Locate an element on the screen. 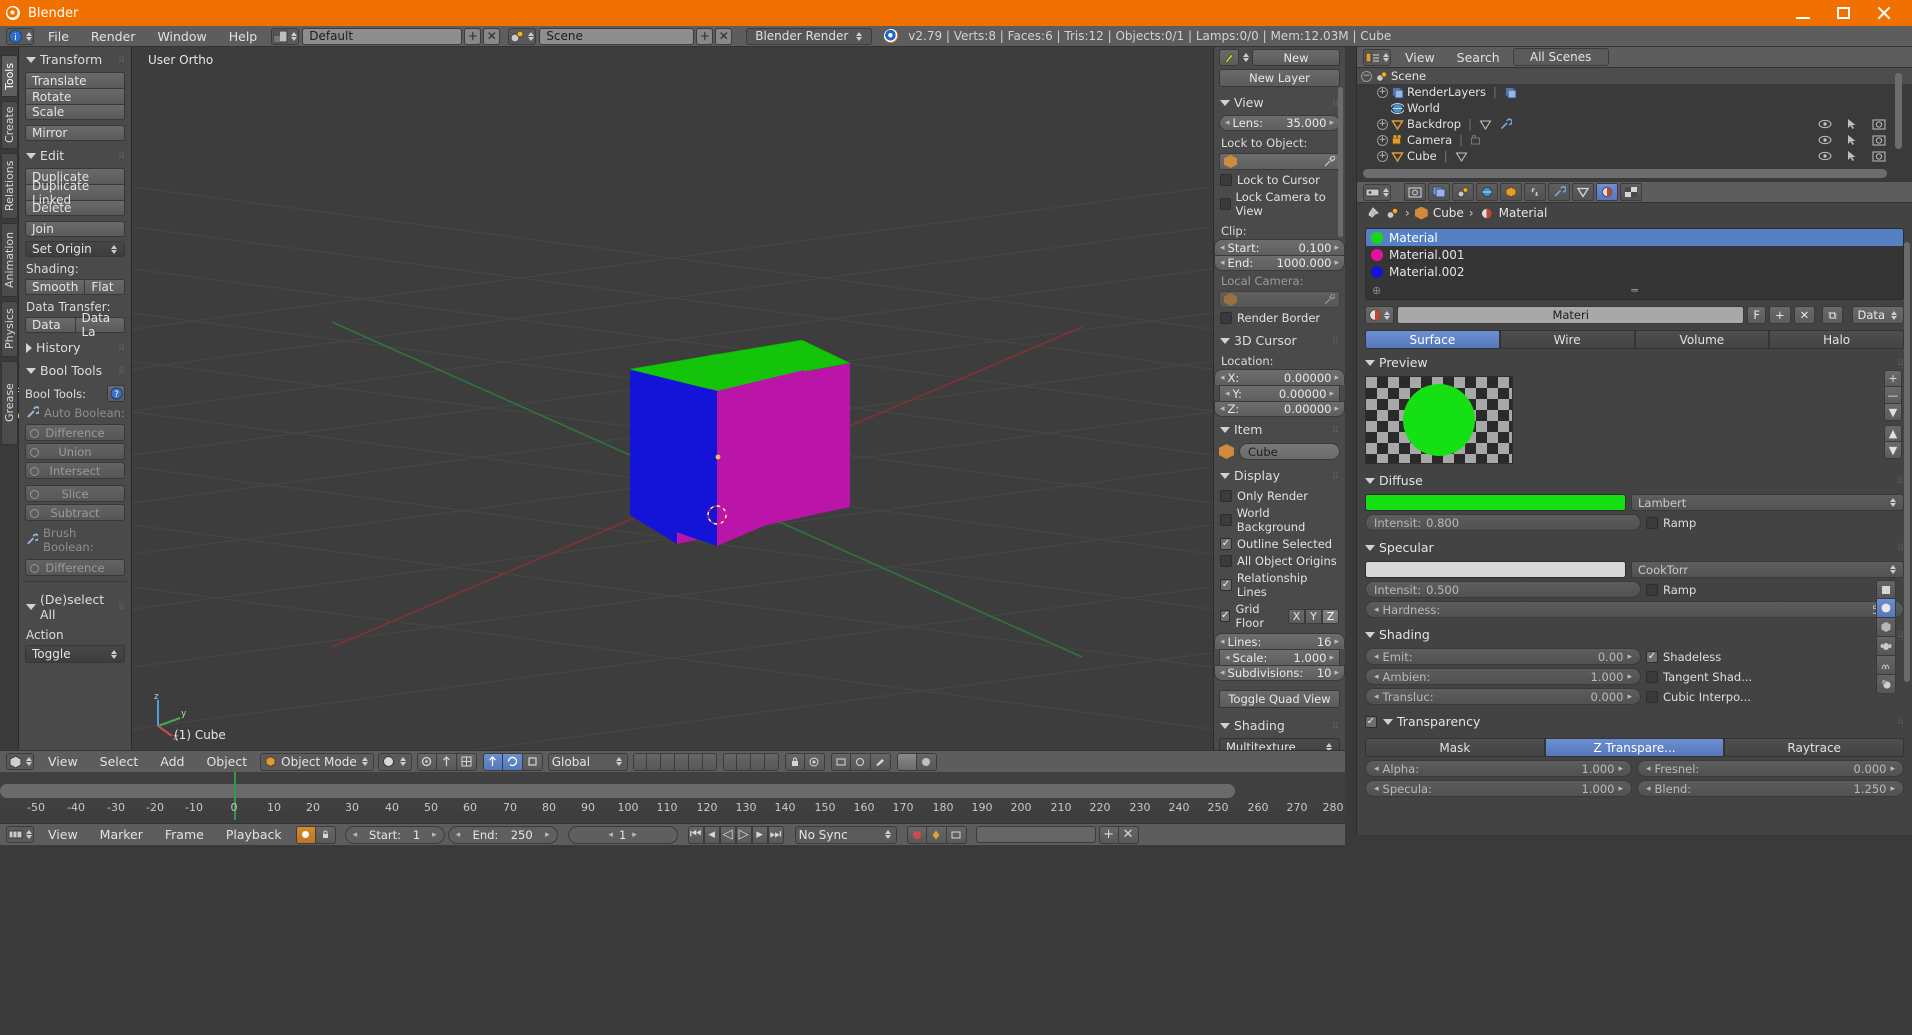 This screenshot has width=1912, height=1035. scene-selector is located at coordinates (522, 36).